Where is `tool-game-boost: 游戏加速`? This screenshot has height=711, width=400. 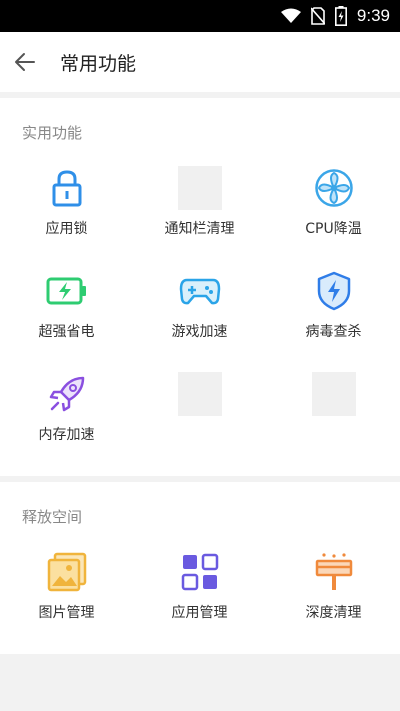 tool-game-boost: 游戏加速 is located at coordinates (199, 314).